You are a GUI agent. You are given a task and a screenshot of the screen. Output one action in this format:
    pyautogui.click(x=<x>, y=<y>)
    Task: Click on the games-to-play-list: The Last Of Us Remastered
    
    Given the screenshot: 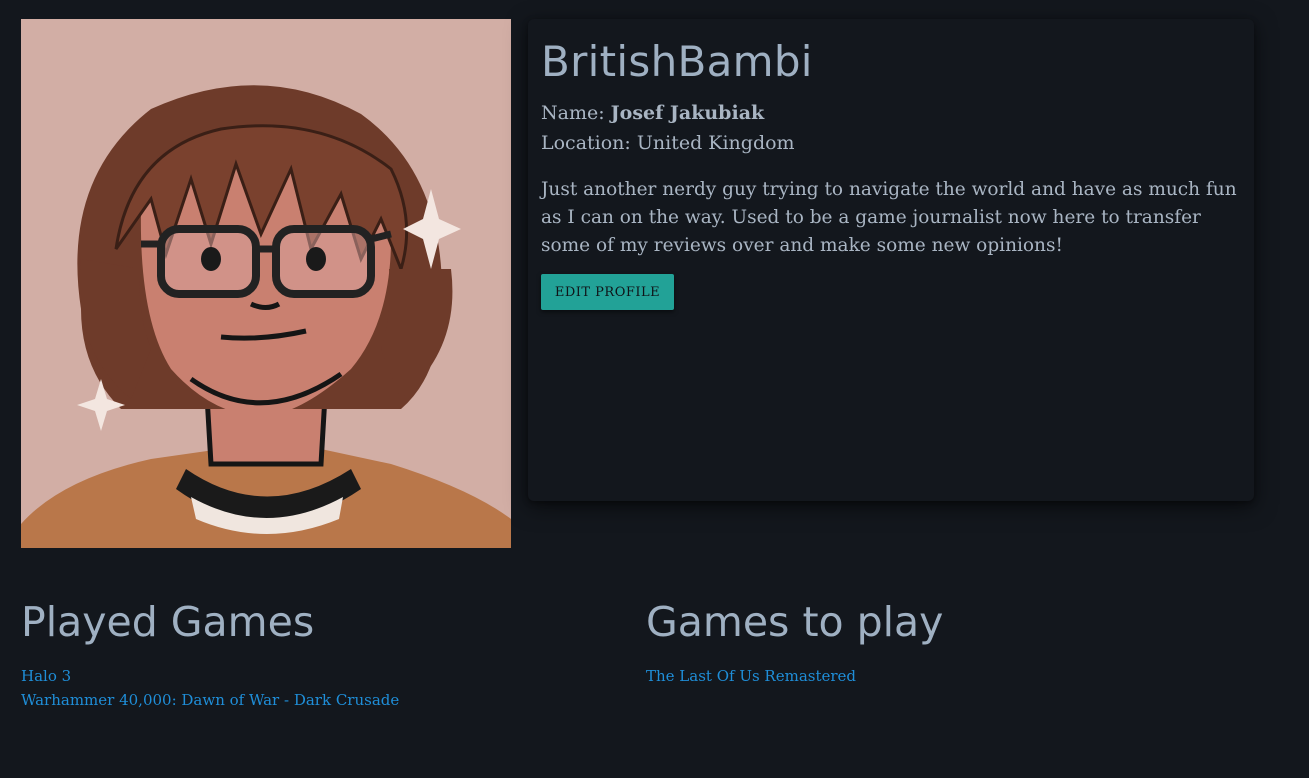 What is the action you would take?
    pyautogui.click(x=751, y=676)
    